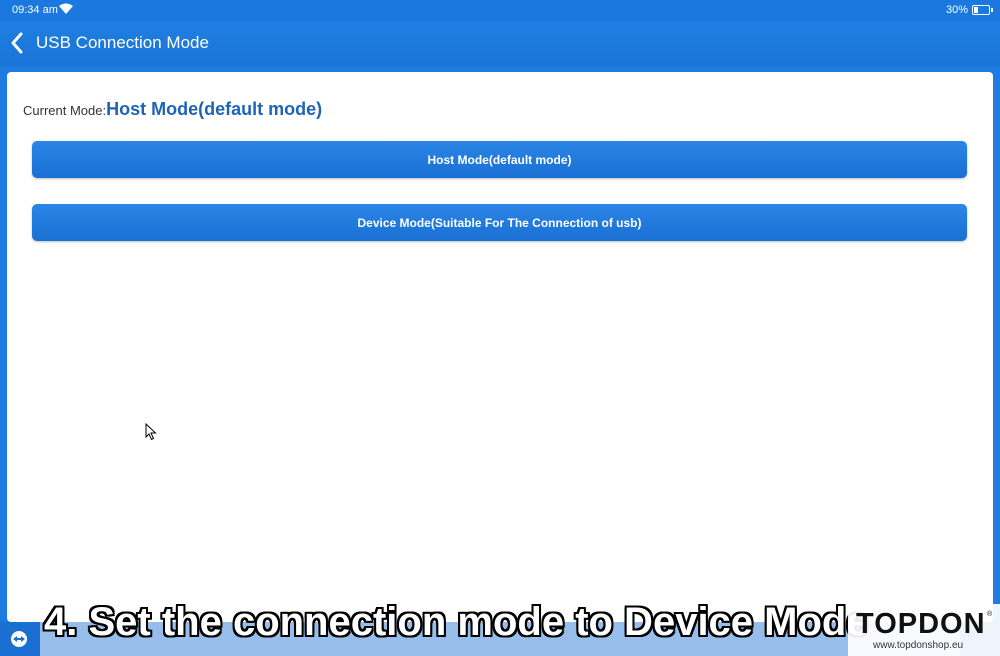 The width and height of the screenshot is (1000, 656). What do you see at coordinates (122, 42) in the screenshot?
I see `page-title: USB Connection Mode` at bounding box center [122, 42].